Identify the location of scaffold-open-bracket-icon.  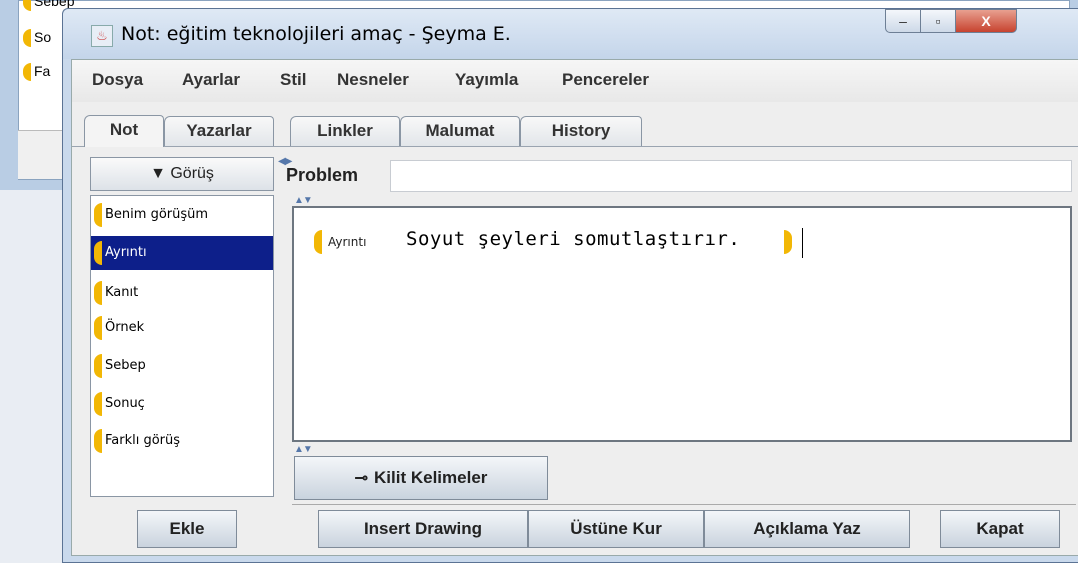
(318, 242).